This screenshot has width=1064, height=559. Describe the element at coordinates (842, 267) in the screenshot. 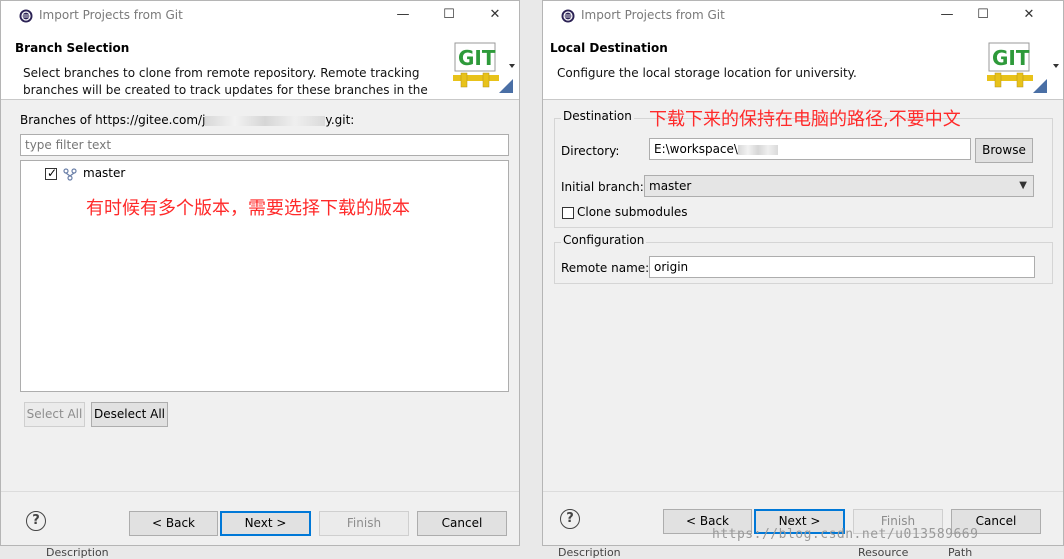

I see `remote-name-input: origin` at that location.